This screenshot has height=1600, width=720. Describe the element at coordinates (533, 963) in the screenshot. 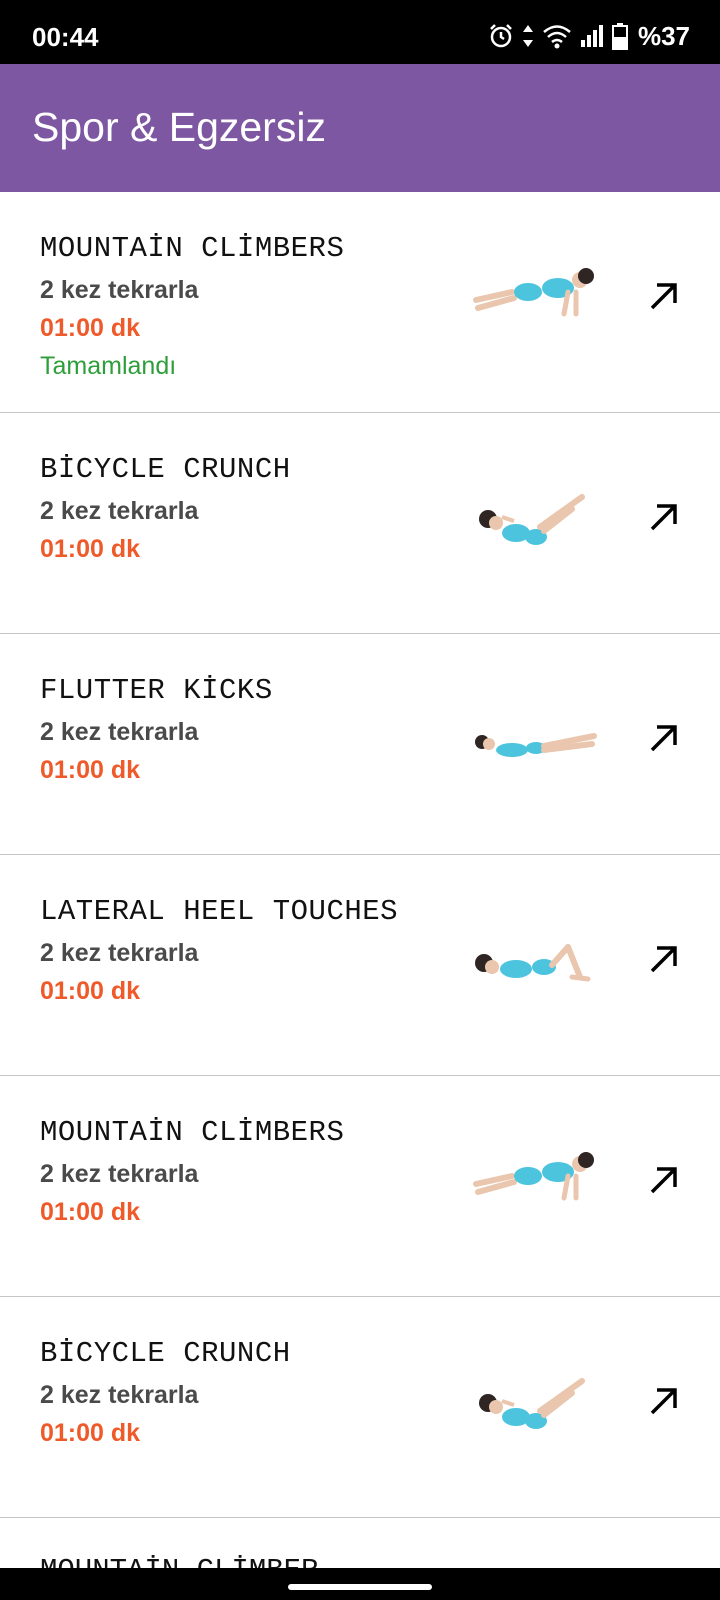

I see `heel-touches-illustration` at that location.